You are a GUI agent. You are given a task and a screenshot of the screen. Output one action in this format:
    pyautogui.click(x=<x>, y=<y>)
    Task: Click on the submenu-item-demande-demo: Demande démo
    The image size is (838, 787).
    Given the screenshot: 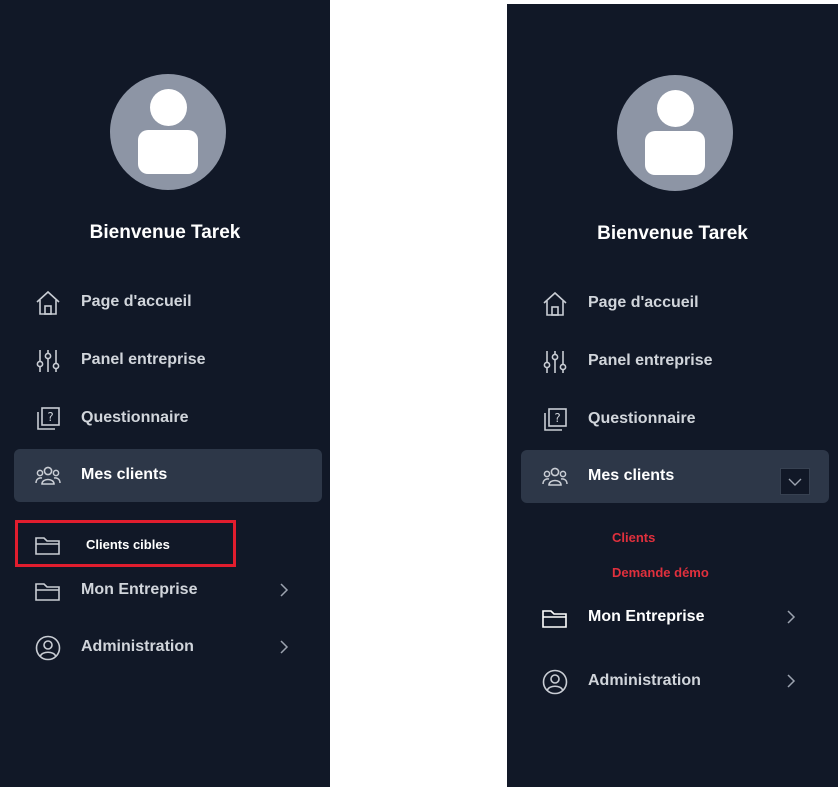 What is the action you would take?
    pyautogui.click(x=660, y=572)
    